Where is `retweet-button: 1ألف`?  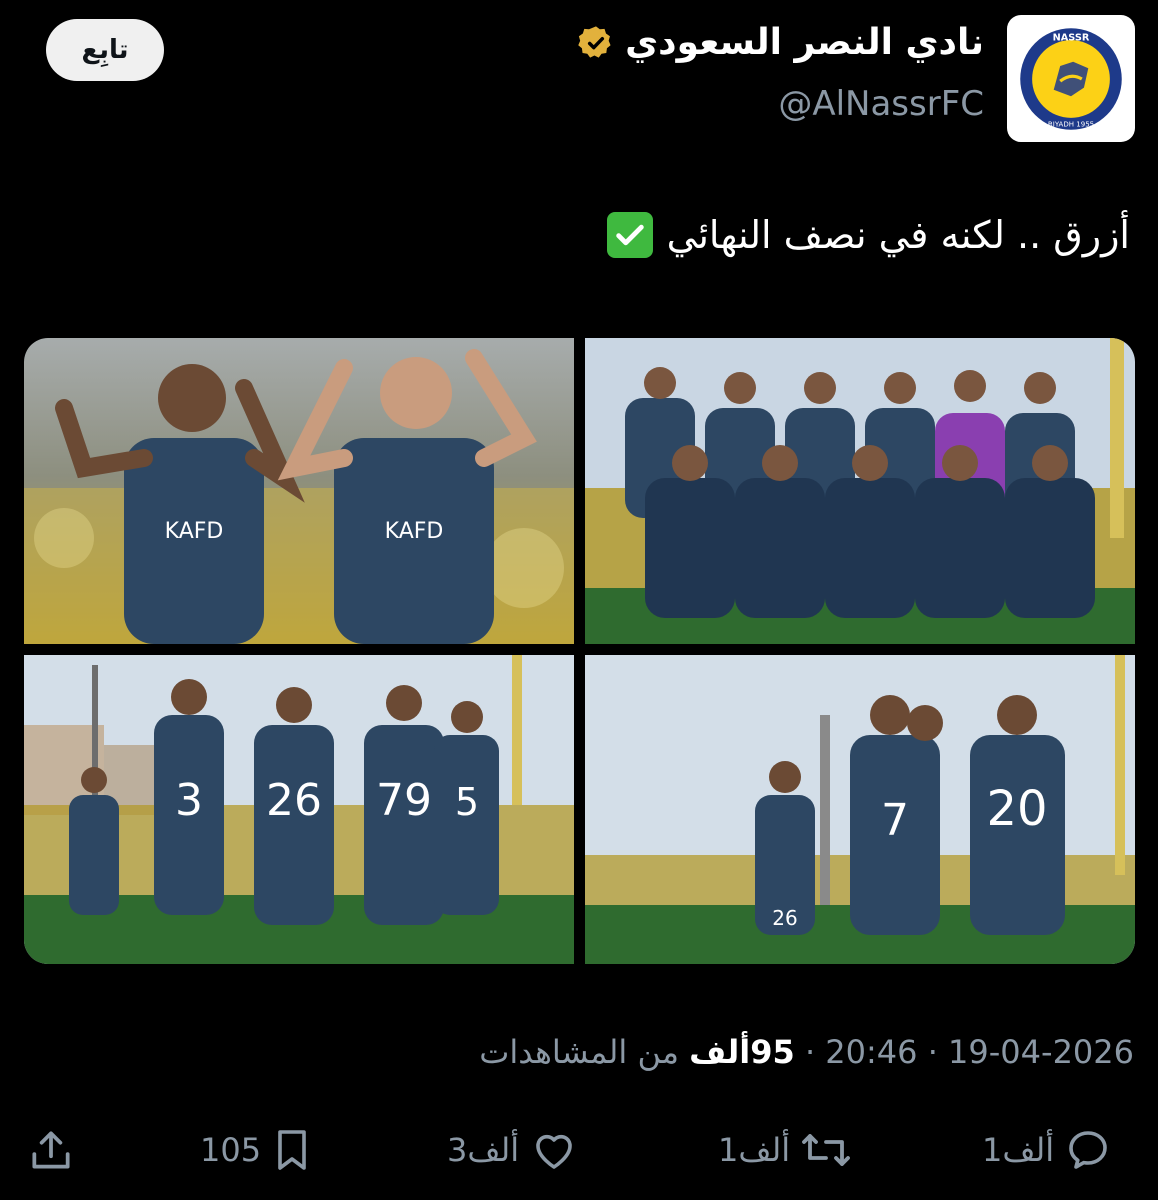
retweet-button: 1ألف is located at coordinates (785, 1150).